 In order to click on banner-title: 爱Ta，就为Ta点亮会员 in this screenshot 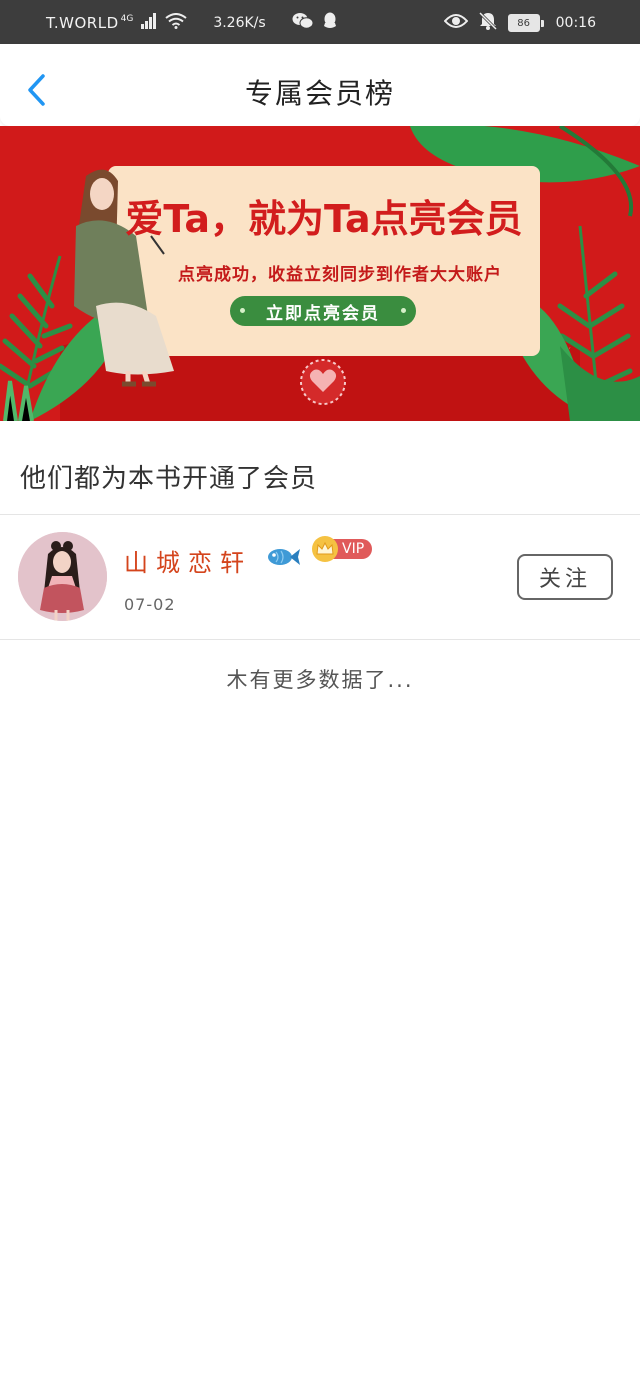, I will do `click(324, 219)`.